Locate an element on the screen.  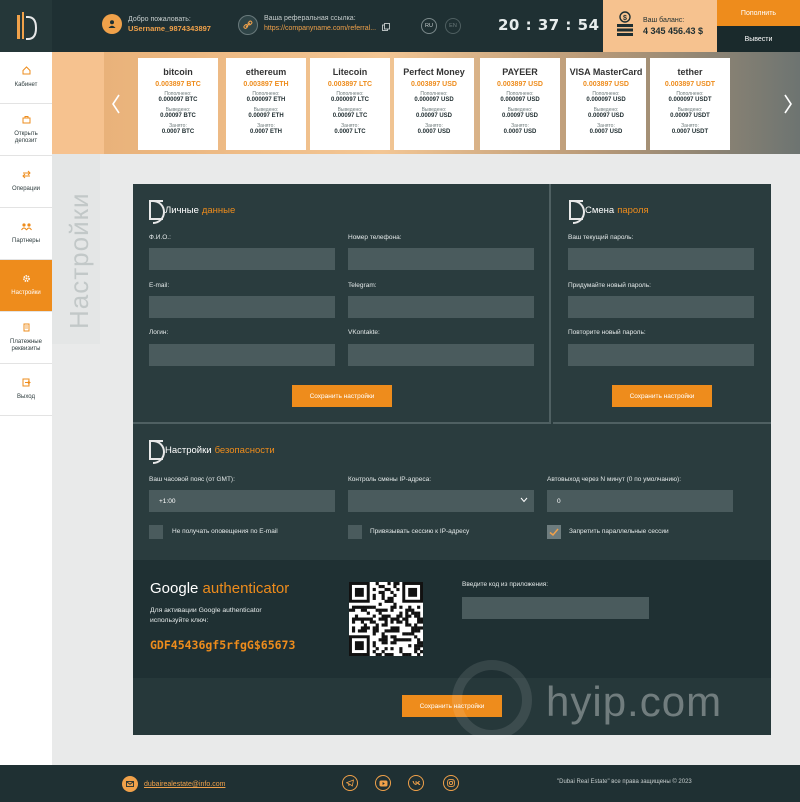
fio-input is located at coordinates (242, 259).